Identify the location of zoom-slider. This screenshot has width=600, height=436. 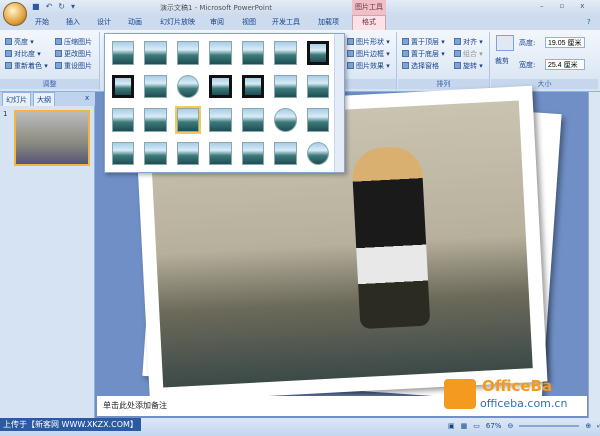
(549, 425).